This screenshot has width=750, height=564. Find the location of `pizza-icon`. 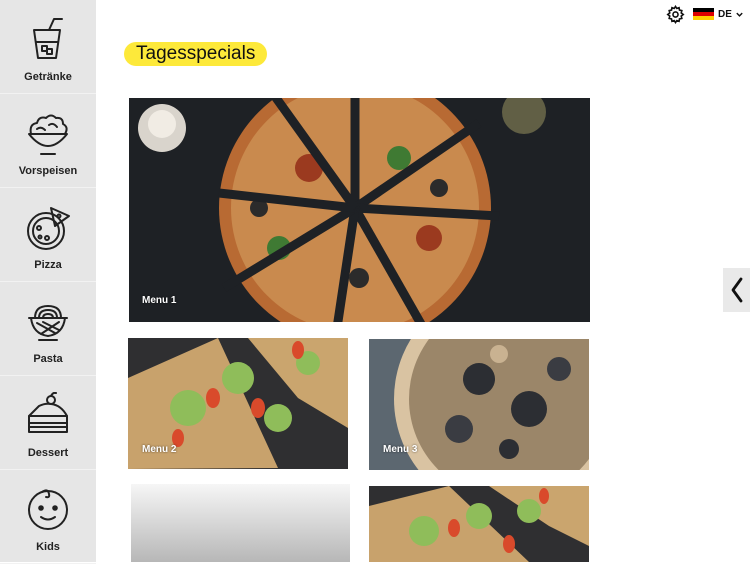

pizza-icon is located at coordinates (48, 228).